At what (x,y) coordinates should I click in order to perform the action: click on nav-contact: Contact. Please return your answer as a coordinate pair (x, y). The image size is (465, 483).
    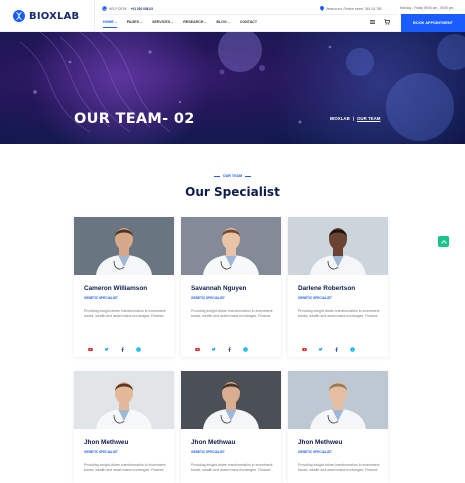
    Looking at the image, I should click on (250, 22).